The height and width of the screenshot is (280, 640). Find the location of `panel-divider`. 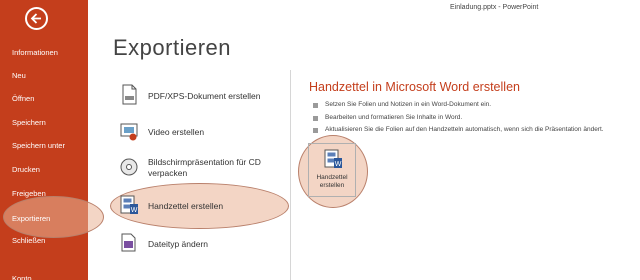

panel-divider is located at coordinates (290, 175).